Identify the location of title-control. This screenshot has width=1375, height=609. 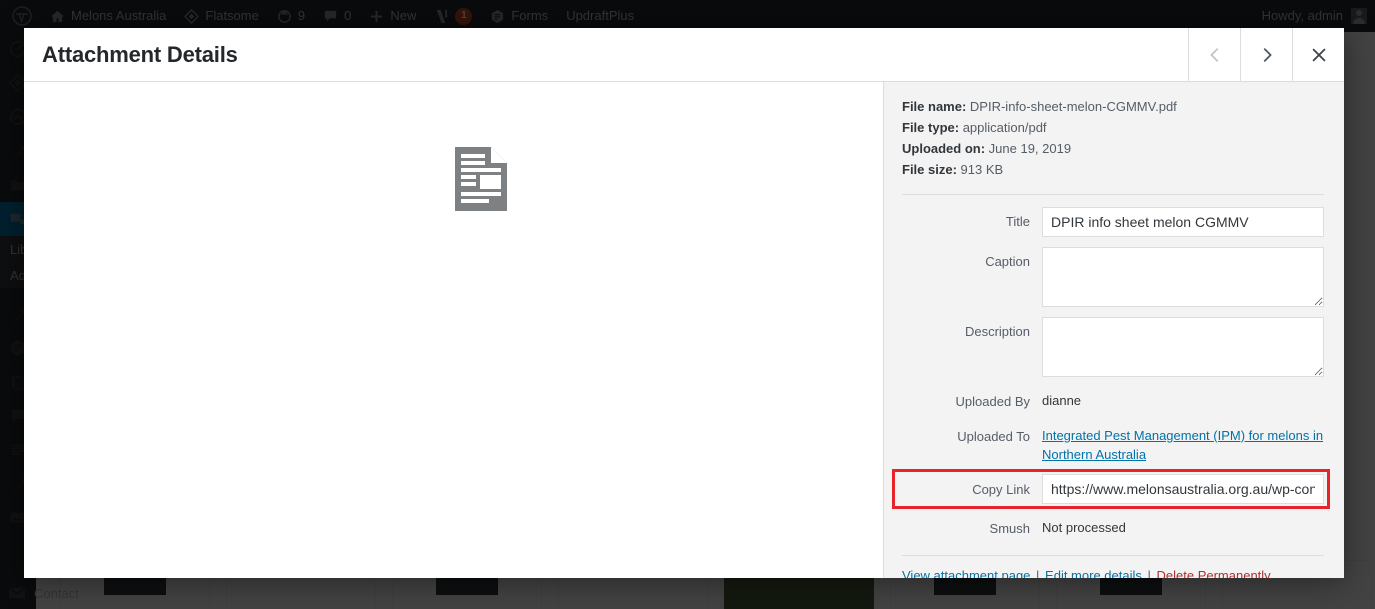
(1183, 222).